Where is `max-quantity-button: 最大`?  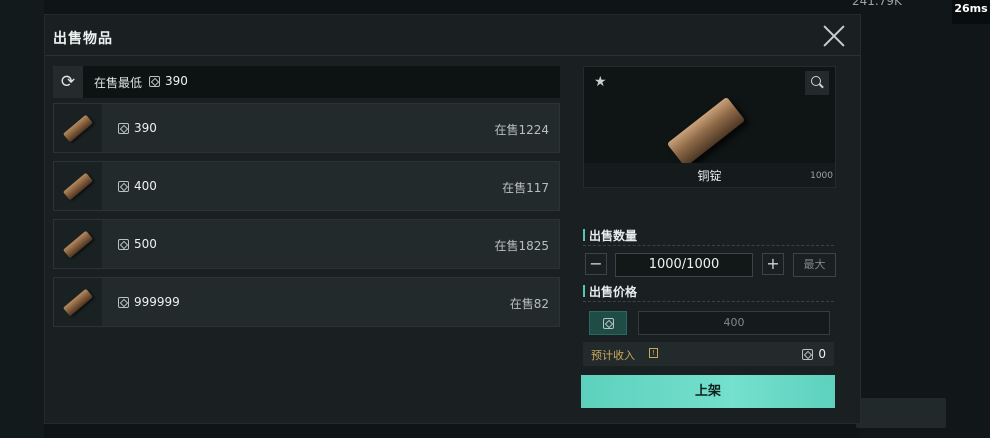 max-quantity-button: 最大 is located at coordinates (814, 265).